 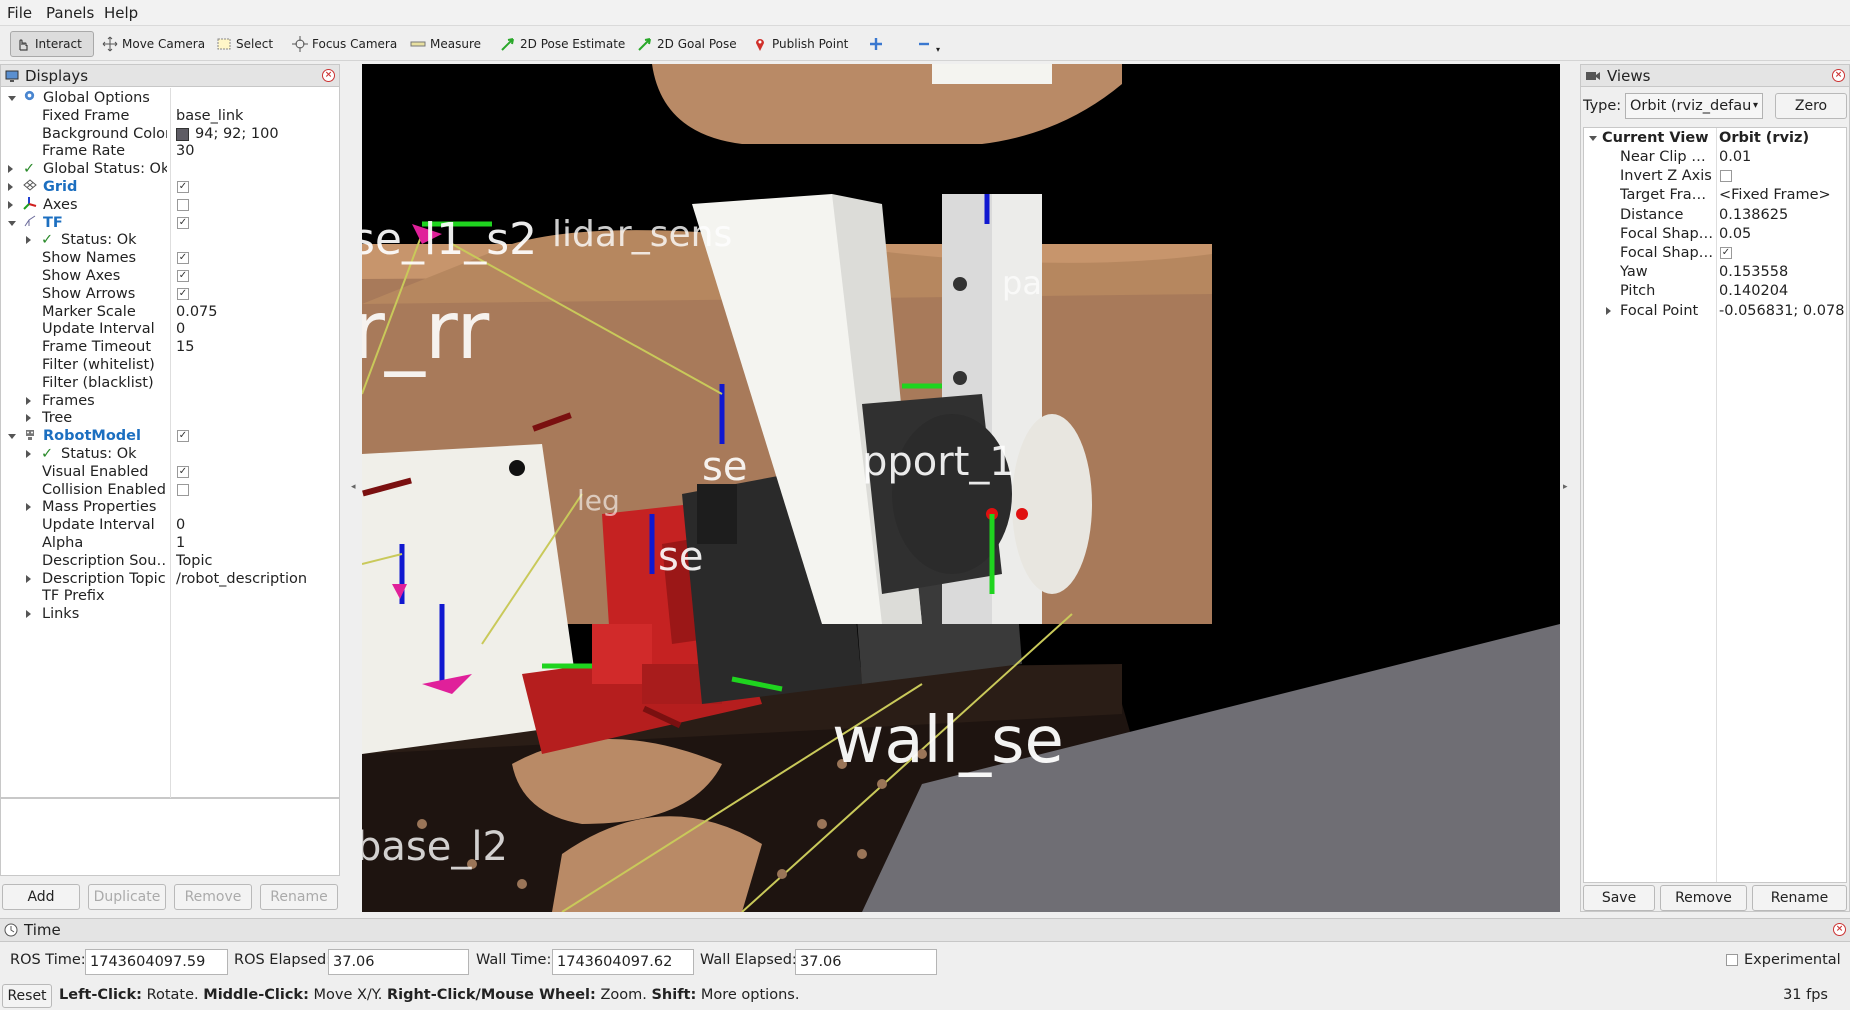 I want to click on display-row: Marker Scale 0.075, so click(x=170, y=312).